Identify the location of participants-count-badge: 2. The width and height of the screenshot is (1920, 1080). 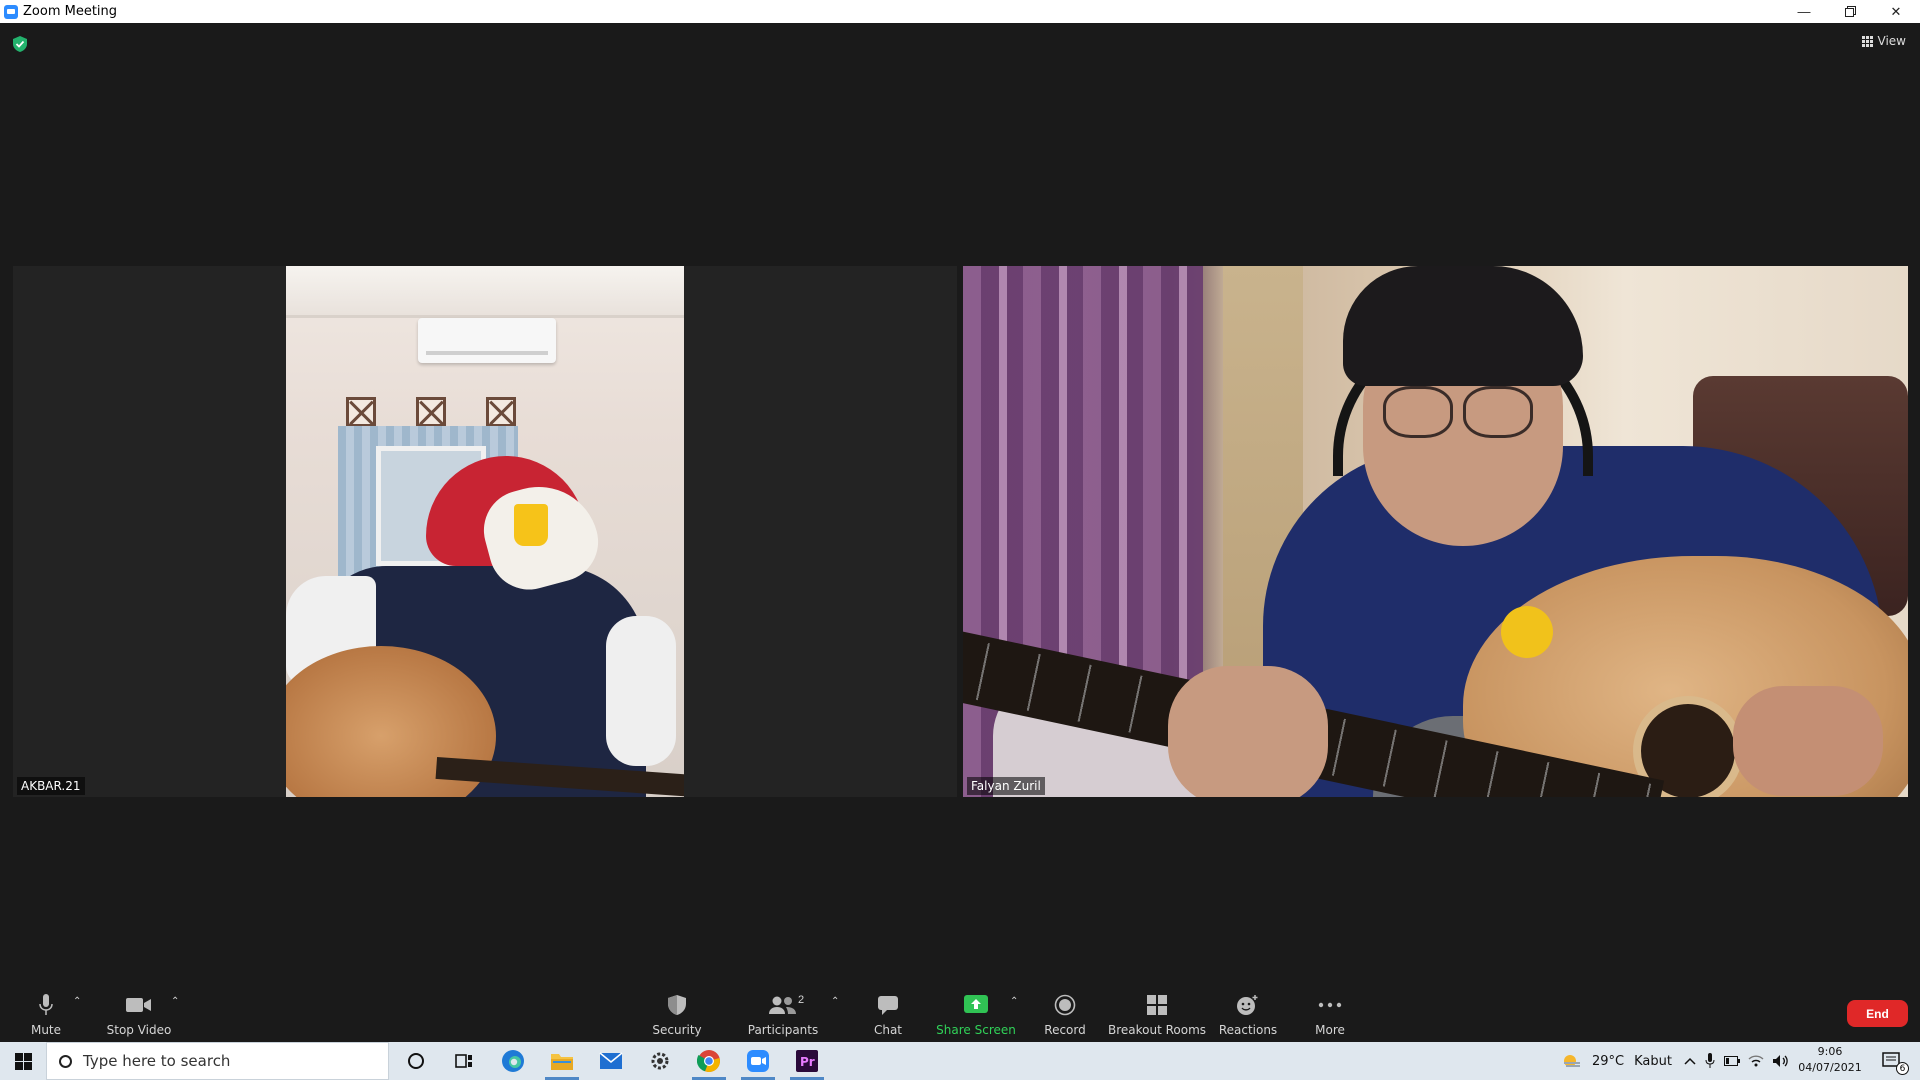
(801, 1000).